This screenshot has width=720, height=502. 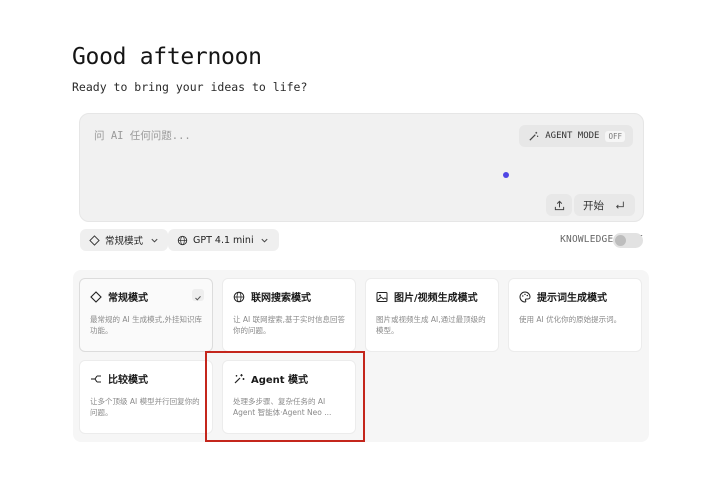 I want to click on mode-card-desc: 使用 AI 优化你的原始提示词。, so click(x=570, y=319).